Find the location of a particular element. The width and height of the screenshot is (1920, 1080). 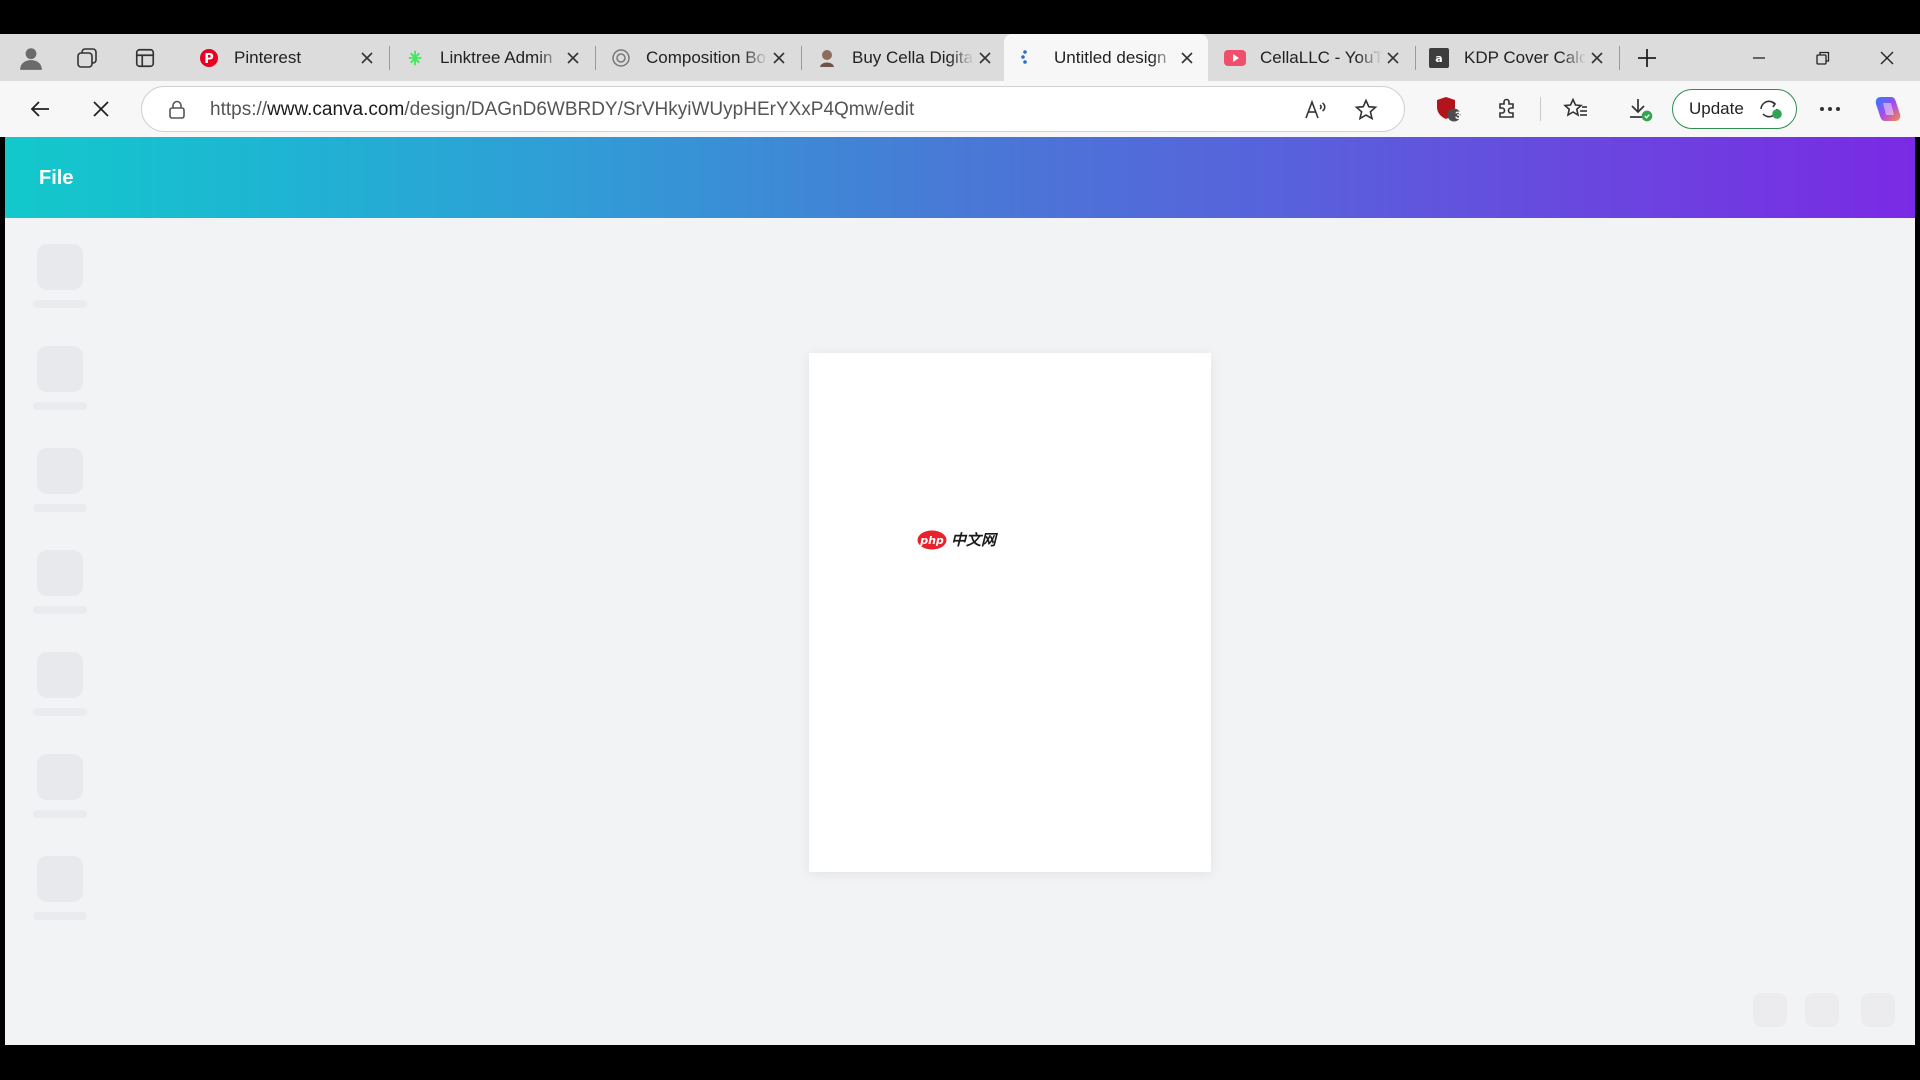

globe-icon is located at coordinates (621, 58).